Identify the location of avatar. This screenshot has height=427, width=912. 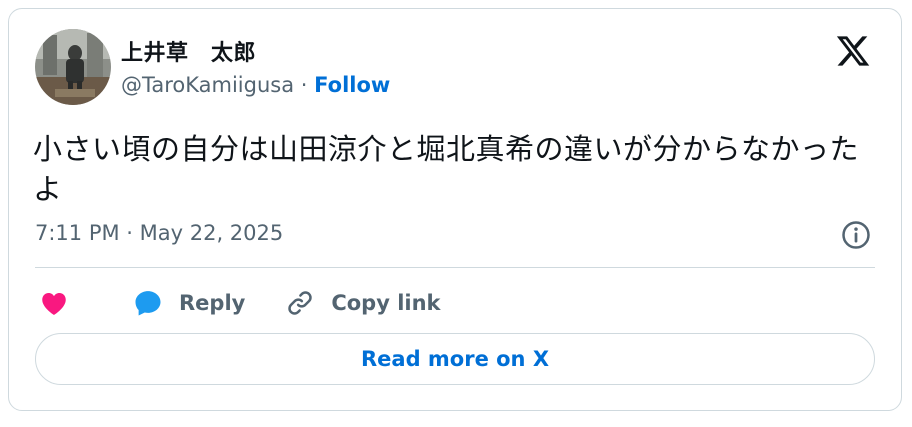
(73, 67).